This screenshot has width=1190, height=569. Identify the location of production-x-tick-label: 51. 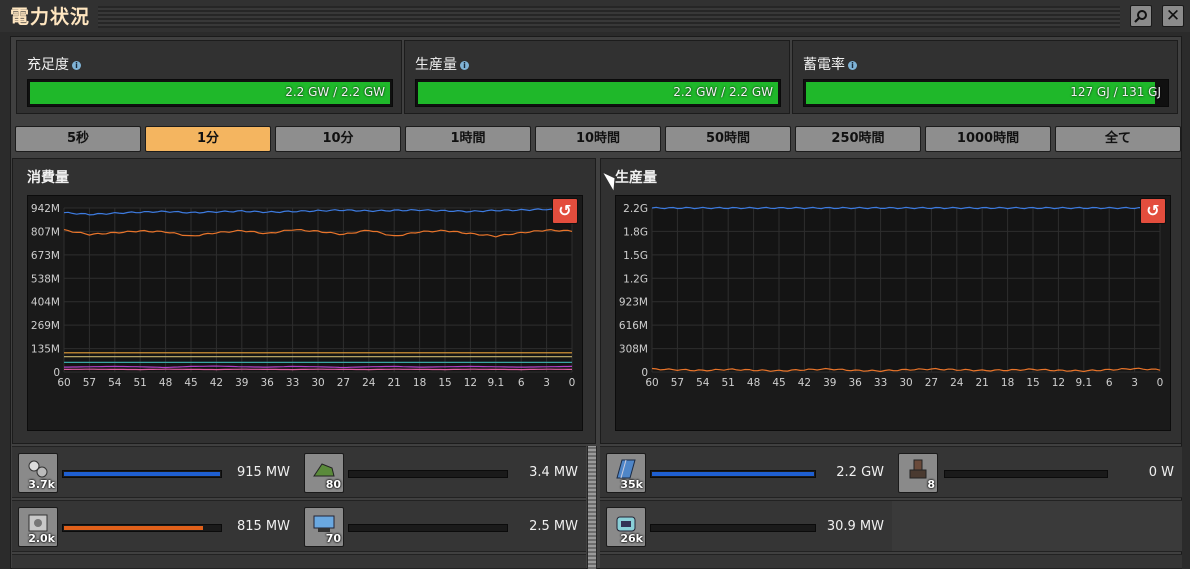
(728, 383).